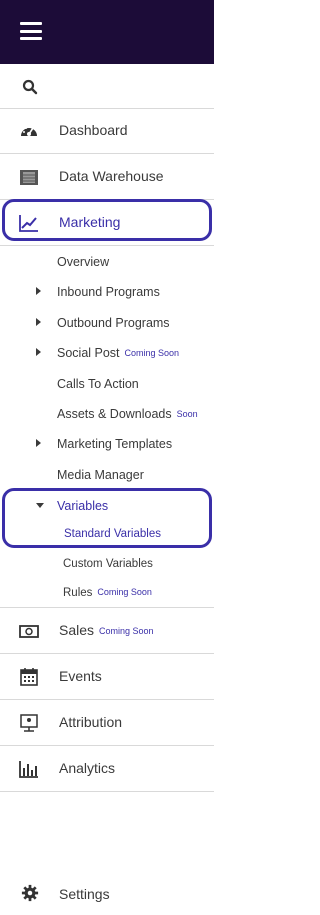 This screenshot has height=915, width=320. Describe the element at coordinates (30, 893) in the screenshot. I see `gear-icon` at that location.